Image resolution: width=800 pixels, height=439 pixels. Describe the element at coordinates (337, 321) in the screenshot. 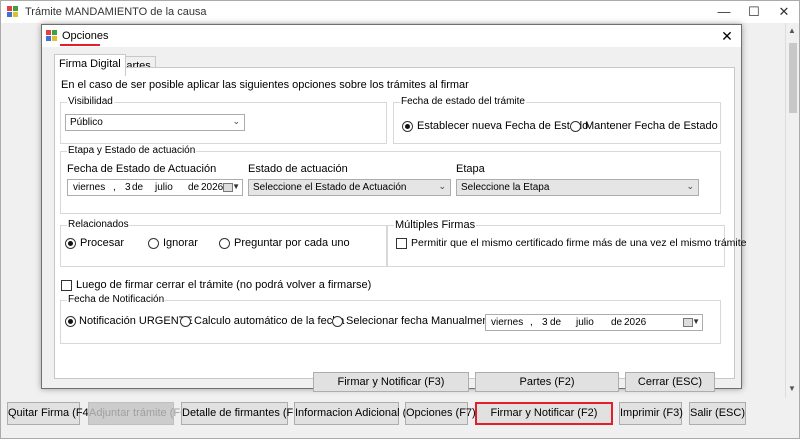

I see `fecha-manual-radio` at that location.